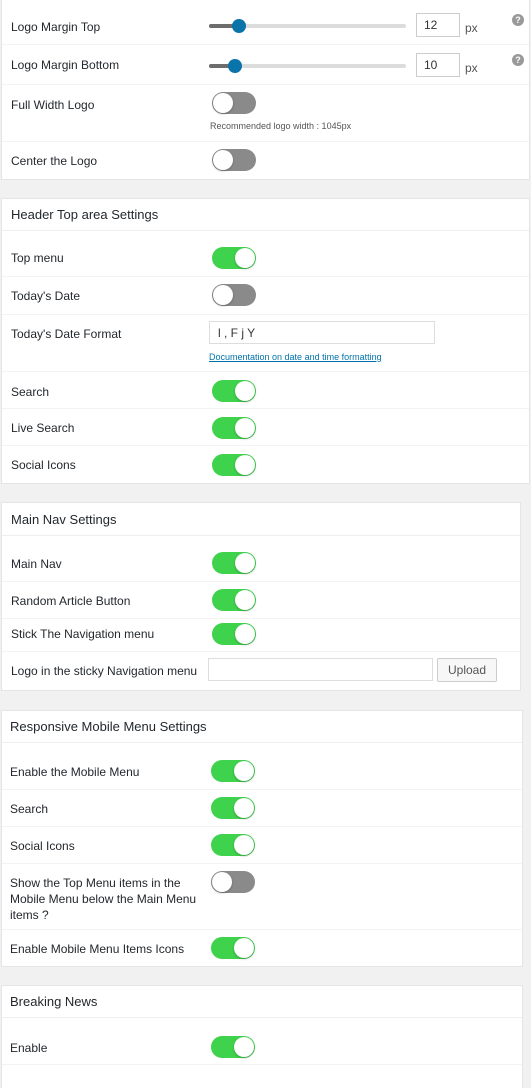 Image resolution: width=531 pixels, height=1088 pixels. What do you see at coordinates (307, 66) in the screenshot?
I see `logo-margin-bottom-slider` at bounding box center [307, 66].